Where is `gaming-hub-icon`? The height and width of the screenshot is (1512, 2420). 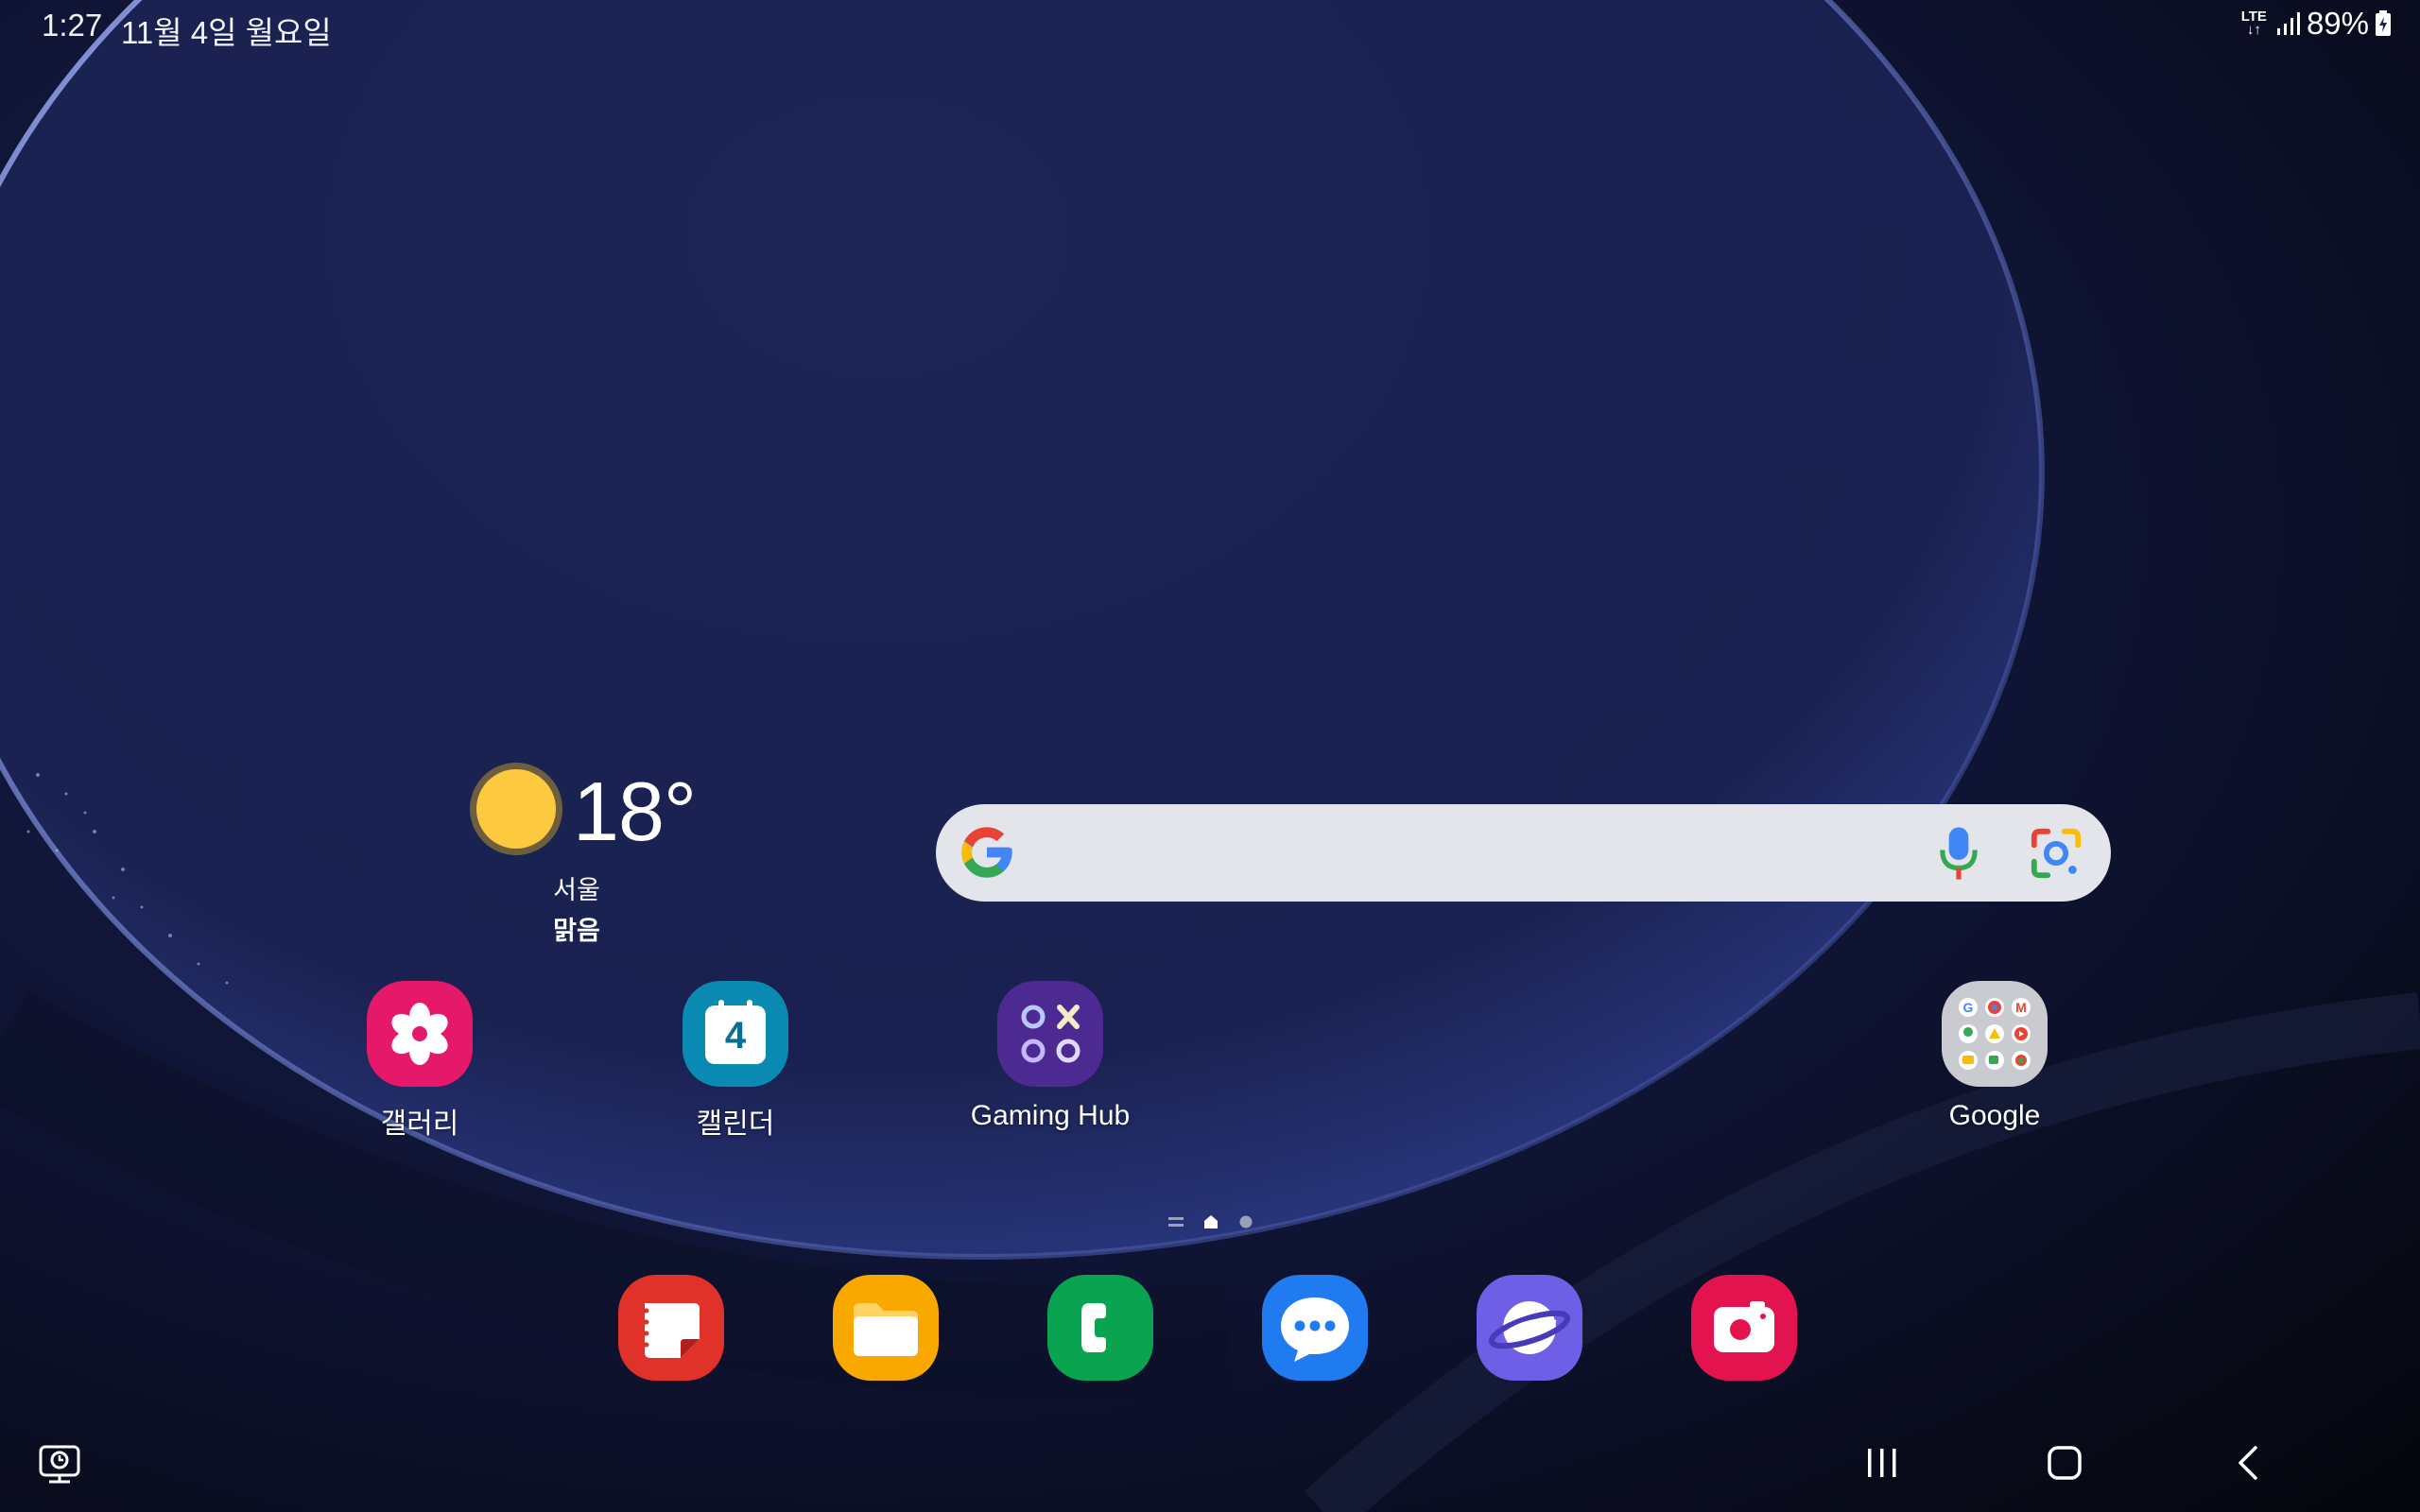 gaming-hub-icon is located at coordinates (1050, 1034).